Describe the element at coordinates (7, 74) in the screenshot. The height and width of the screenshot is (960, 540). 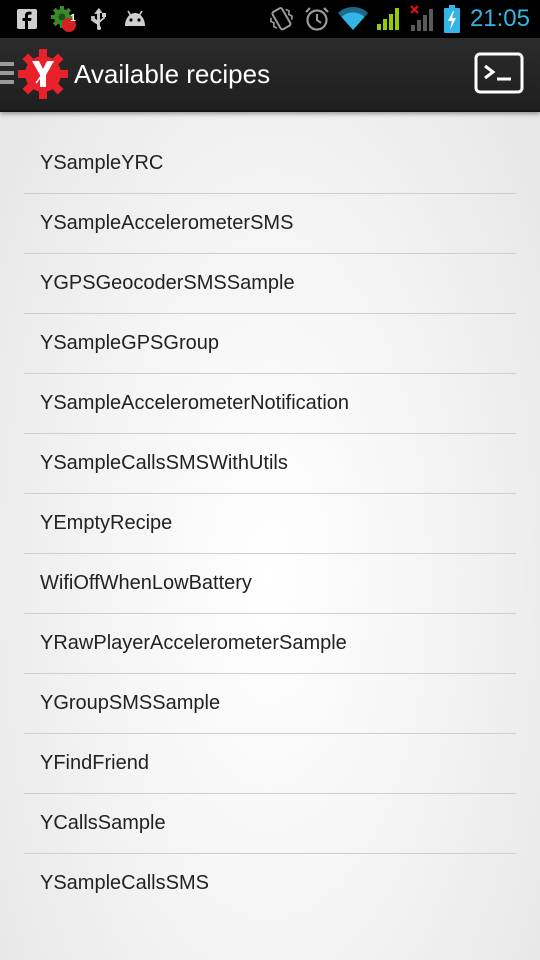
I see `drawer-menu-icon` at that location.